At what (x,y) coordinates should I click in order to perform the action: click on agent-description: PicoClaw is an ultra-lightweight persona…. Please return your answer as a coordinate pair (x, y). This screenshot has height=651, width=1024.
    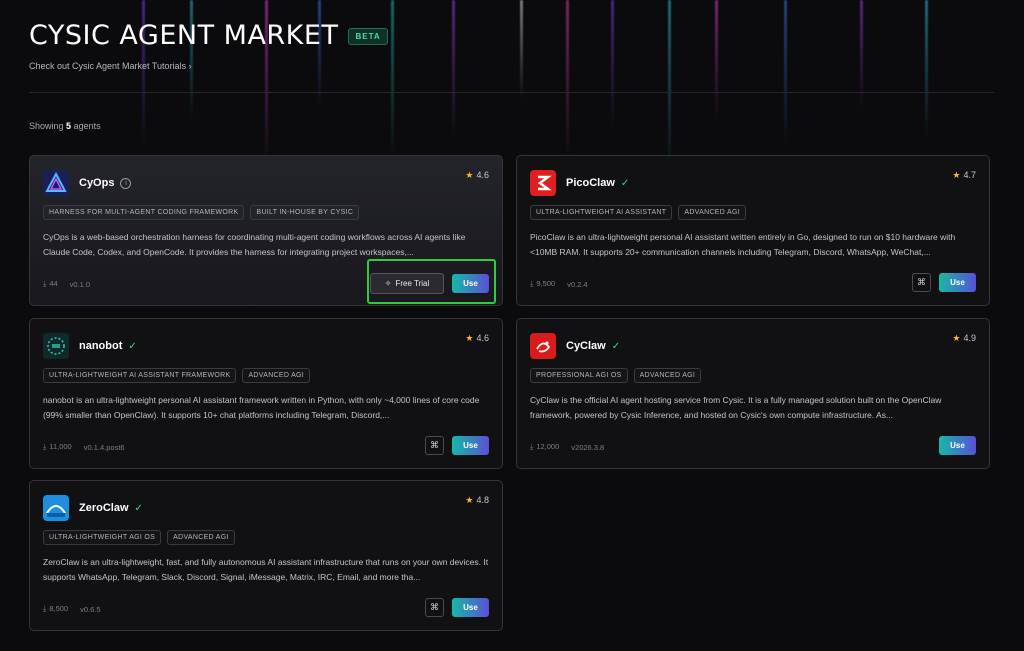
    Looking at the image, I should click on (743, 244).